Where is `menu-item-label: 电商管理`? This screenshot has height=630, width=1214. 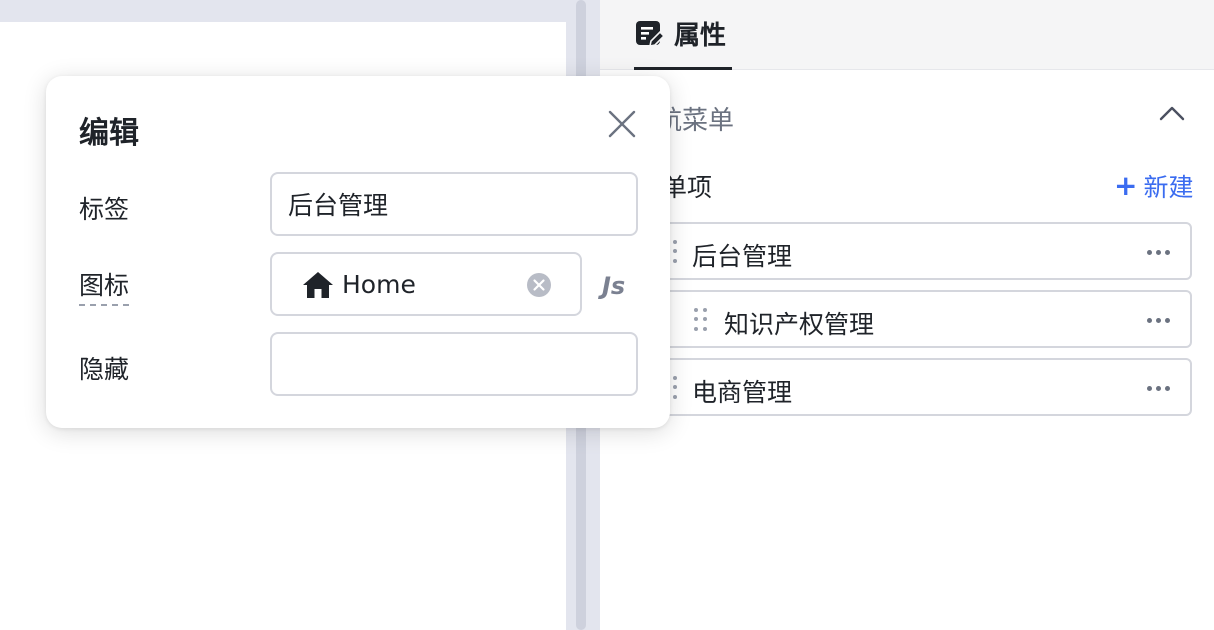 menu-item-label: 电商管理 is located at coordinates (742, 392).